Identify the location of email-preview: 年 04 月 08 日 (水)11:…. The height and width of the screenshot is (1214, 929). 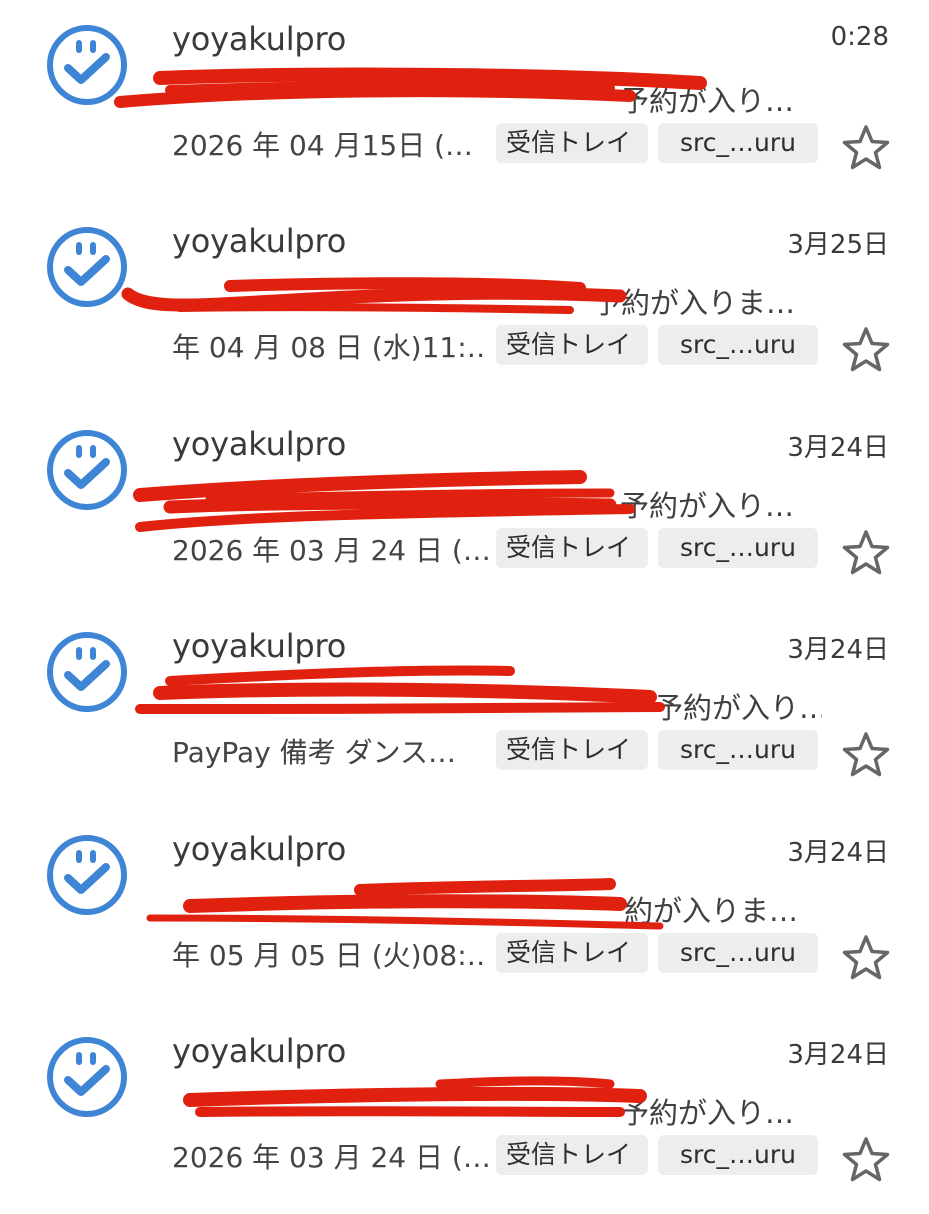
(330, 347).